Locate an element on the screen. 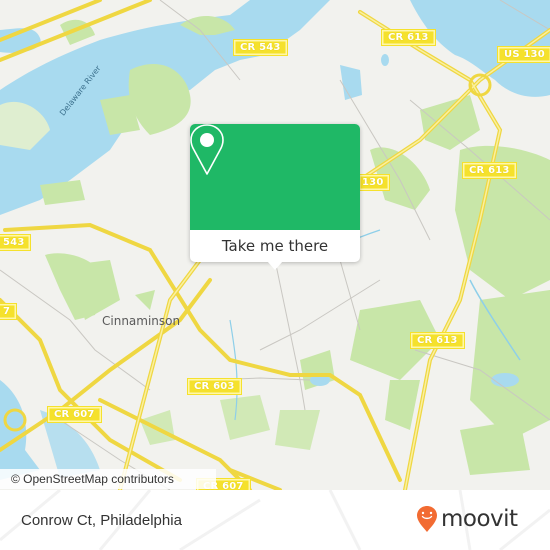 The height and width of the screenshot is (550, 550). road-shield-us130: US 130 is located at coordinates (523, 54).